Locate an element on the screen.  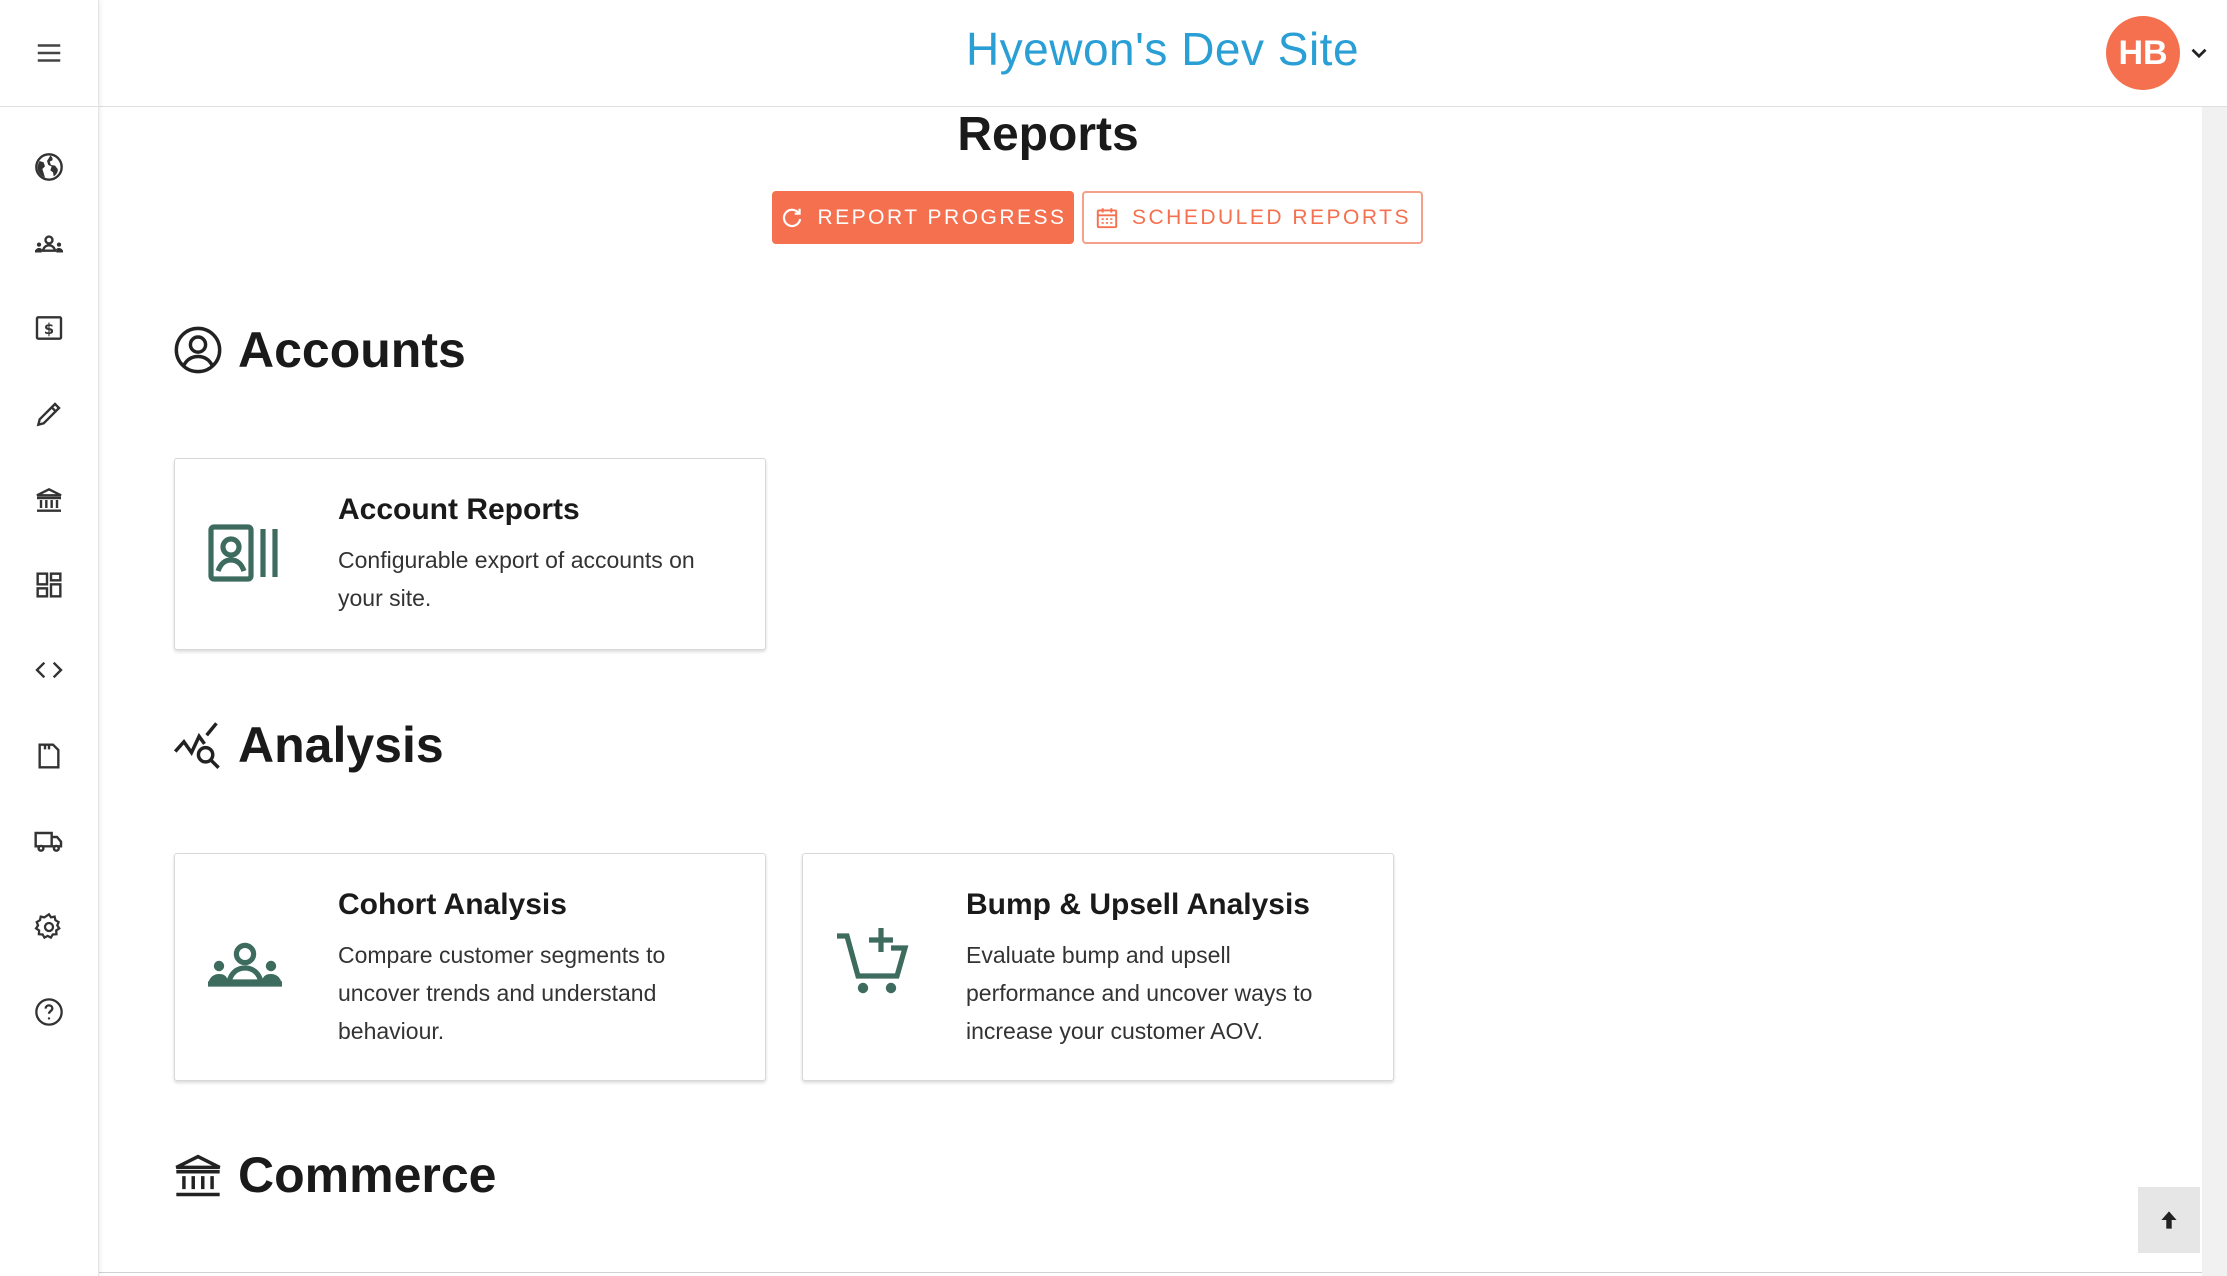
arrow-up-icon is located at coordinates (2169, 1220).